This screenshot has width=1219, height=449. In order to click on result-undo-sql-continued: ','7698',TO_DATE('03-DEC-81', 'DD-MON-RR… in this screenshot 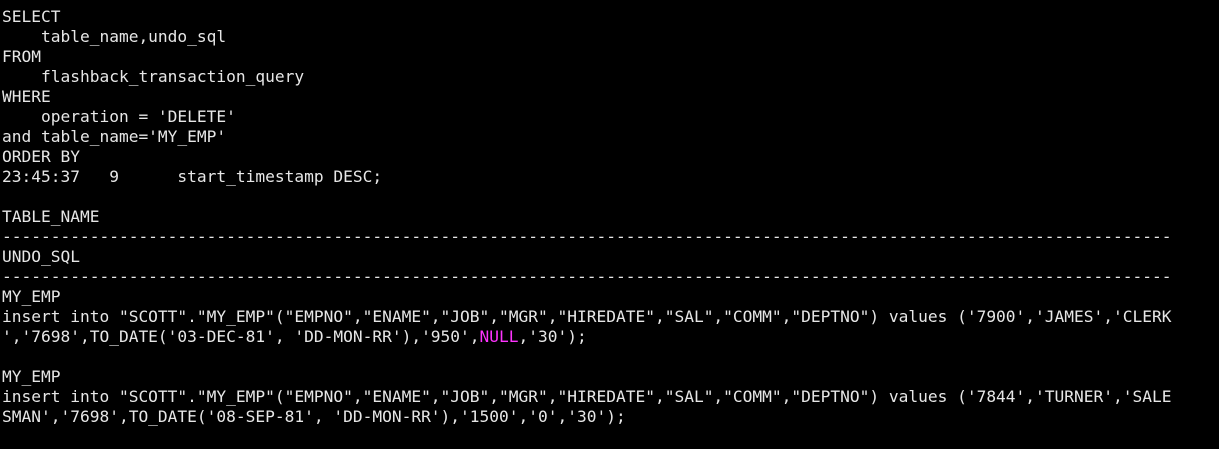, I will do `click(610, 337)`.